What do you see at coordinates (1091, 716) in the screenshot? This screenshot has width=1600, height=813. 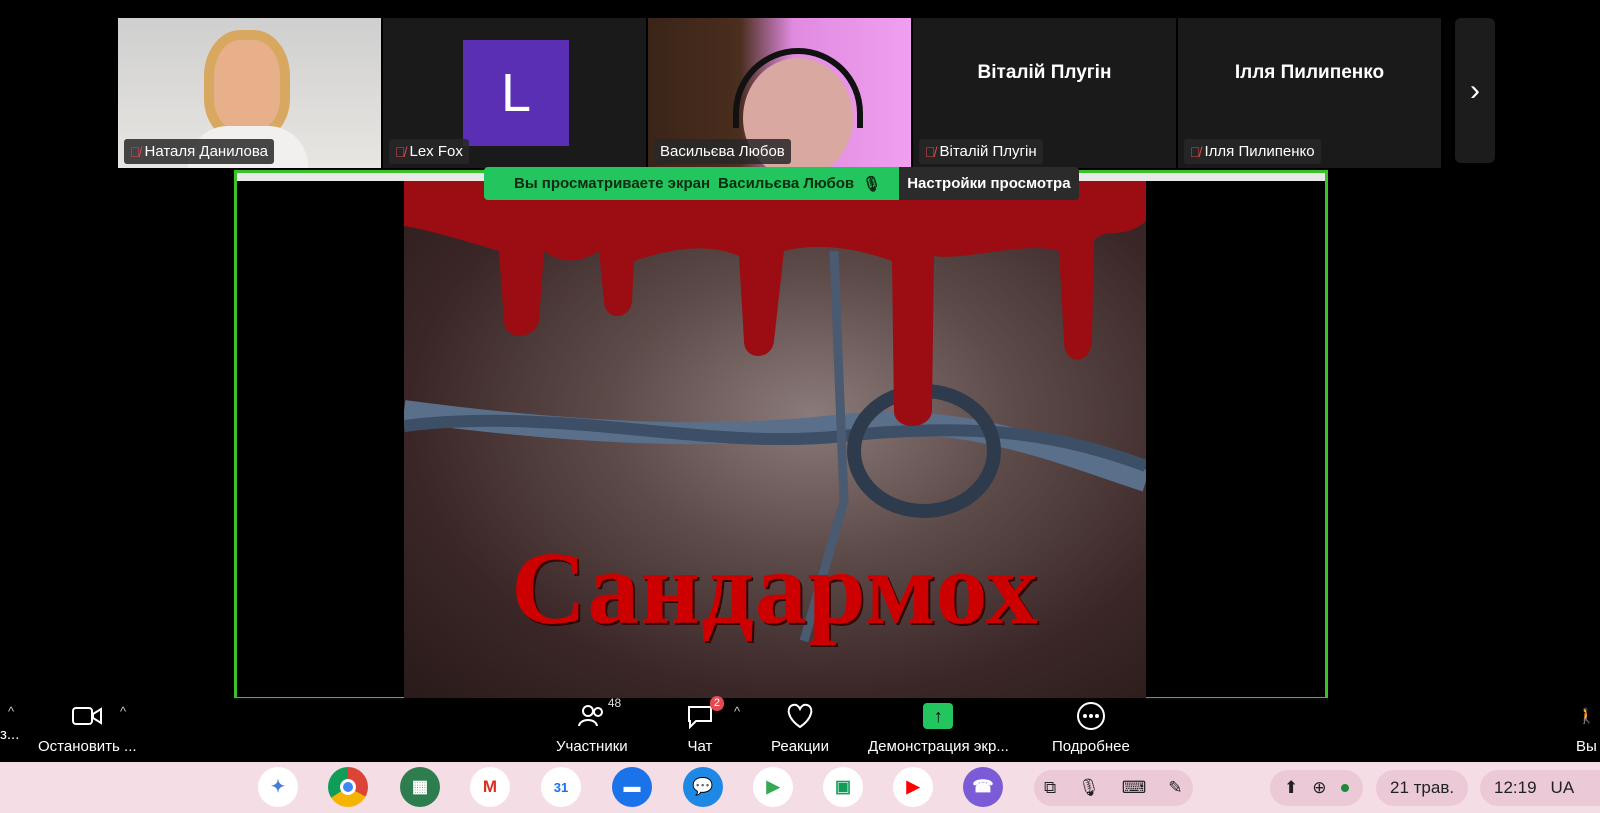 I see `more-dots-icon` at bounding box center [1091, 716].